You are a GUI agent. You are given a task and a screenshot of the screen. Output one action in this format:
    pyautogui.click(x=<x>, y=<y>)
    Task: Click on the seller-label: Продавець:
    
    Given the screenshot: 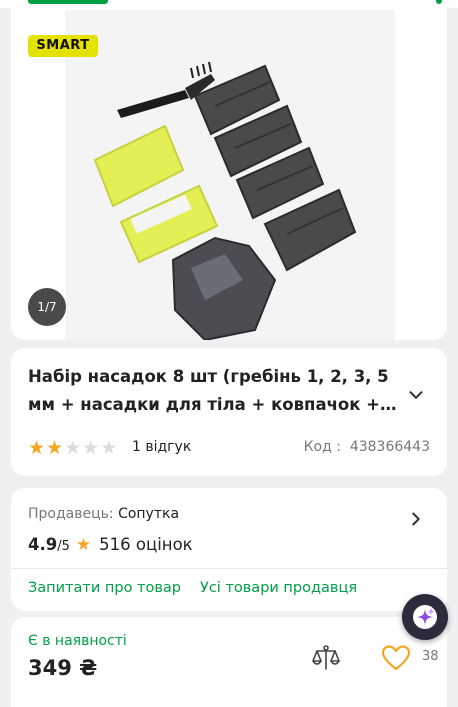 What is the action you would take?
    pyautogui.click(x=71, y=514)
    